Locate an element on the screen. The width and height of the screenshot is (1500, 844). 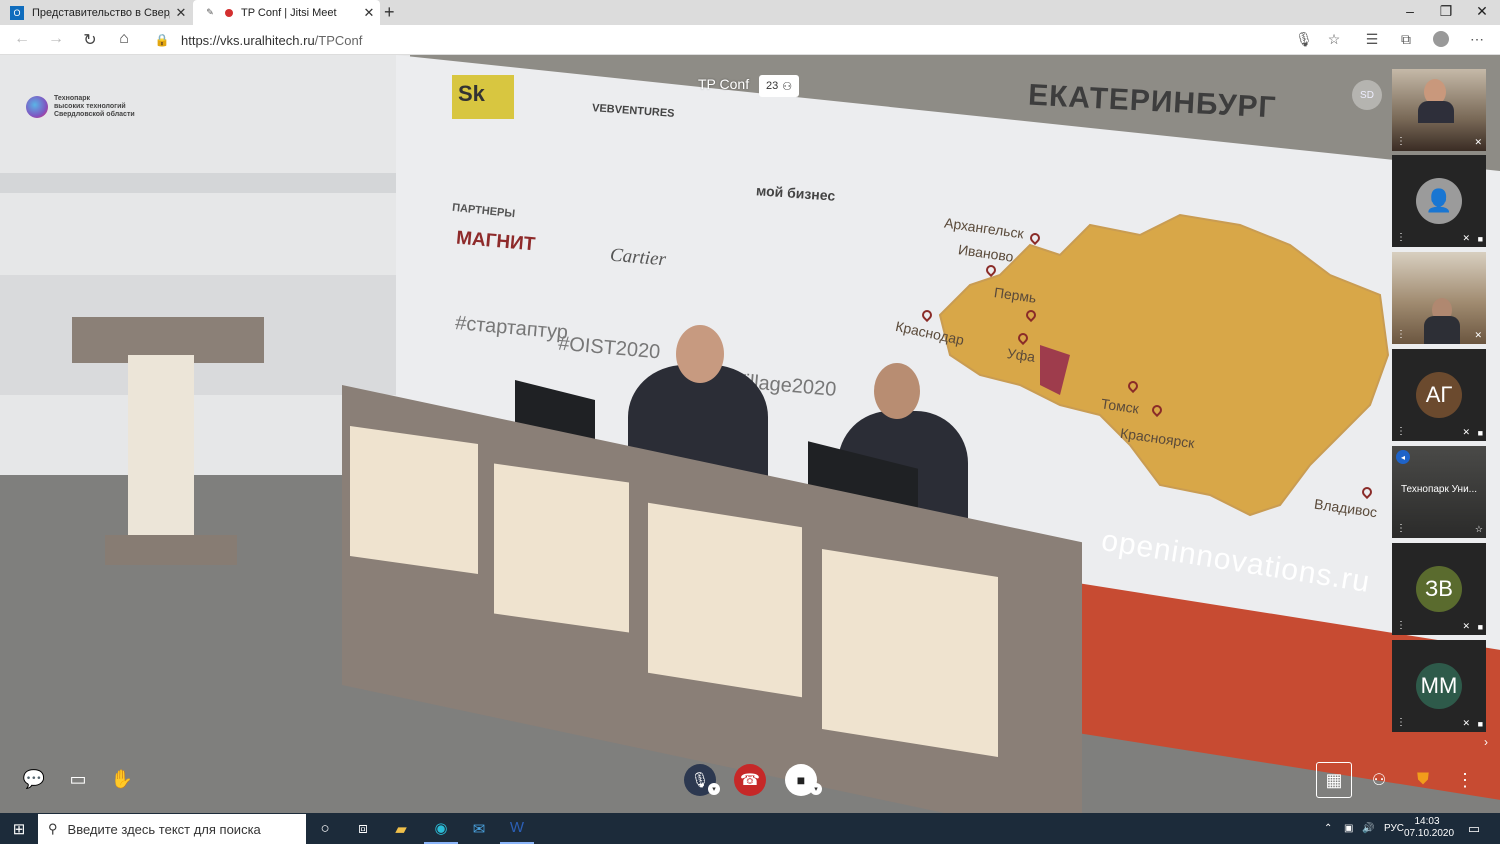
recording-dot-icon is located at coordinates (229, 12).